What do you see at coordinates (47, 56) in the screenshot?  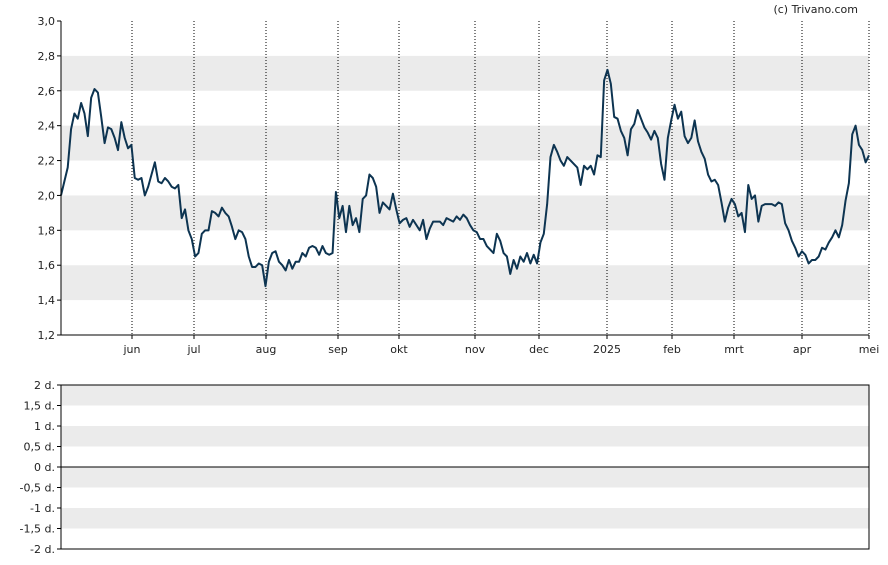 I see `y-tick-label: 2,8` at bounding box center [47, 56].